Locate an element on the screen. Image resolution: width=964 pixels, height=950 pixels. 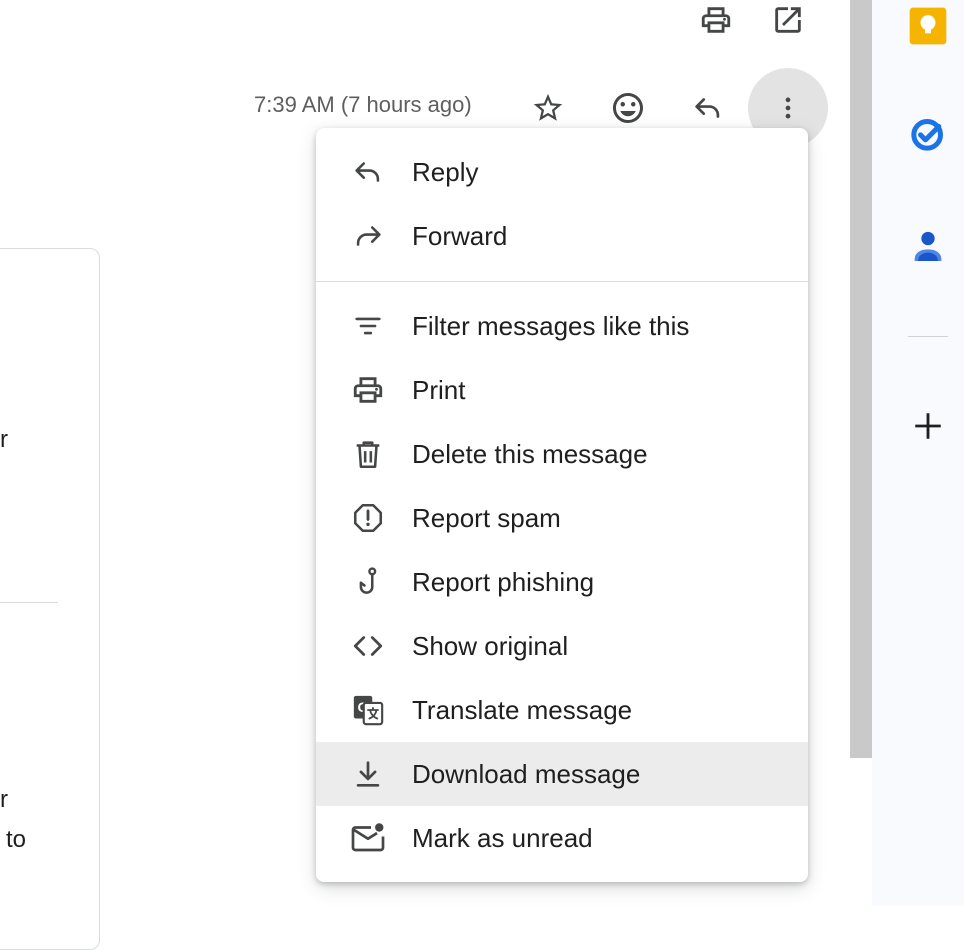
menu-item-label: Translate message is located at coordinates (522, 709).